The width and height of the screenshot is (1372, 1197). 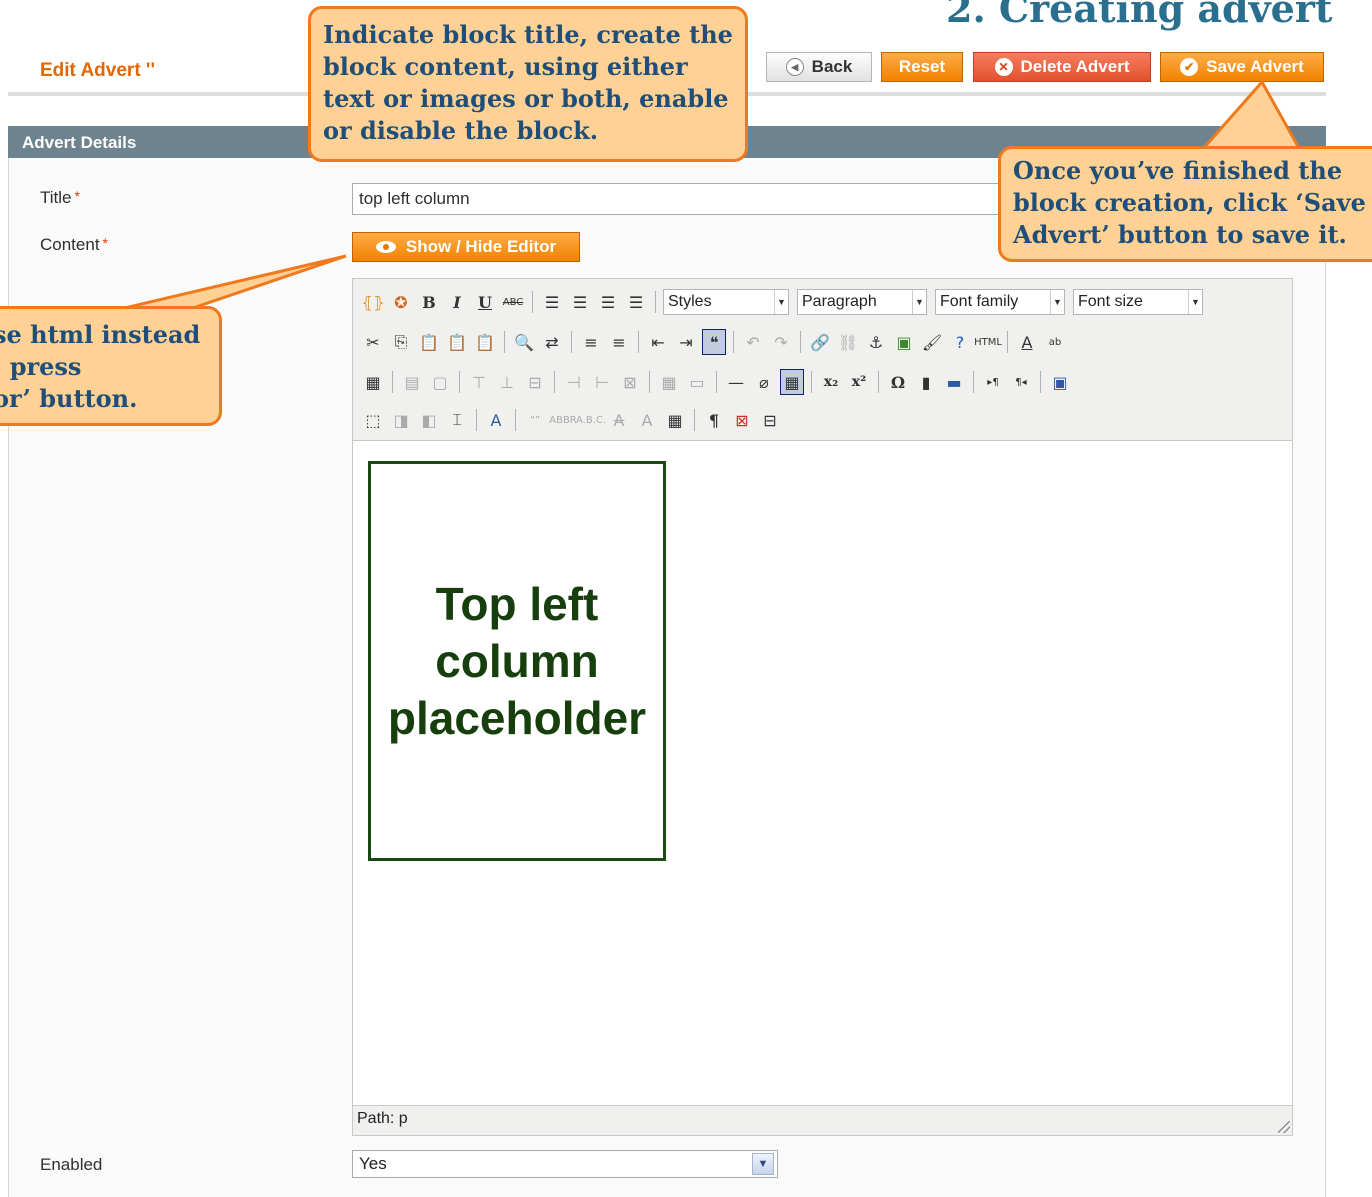 What do you see at coordinates (233, 282) in the screenshot?
I see `left-callout-pointer` at bounding box center [233, 282].